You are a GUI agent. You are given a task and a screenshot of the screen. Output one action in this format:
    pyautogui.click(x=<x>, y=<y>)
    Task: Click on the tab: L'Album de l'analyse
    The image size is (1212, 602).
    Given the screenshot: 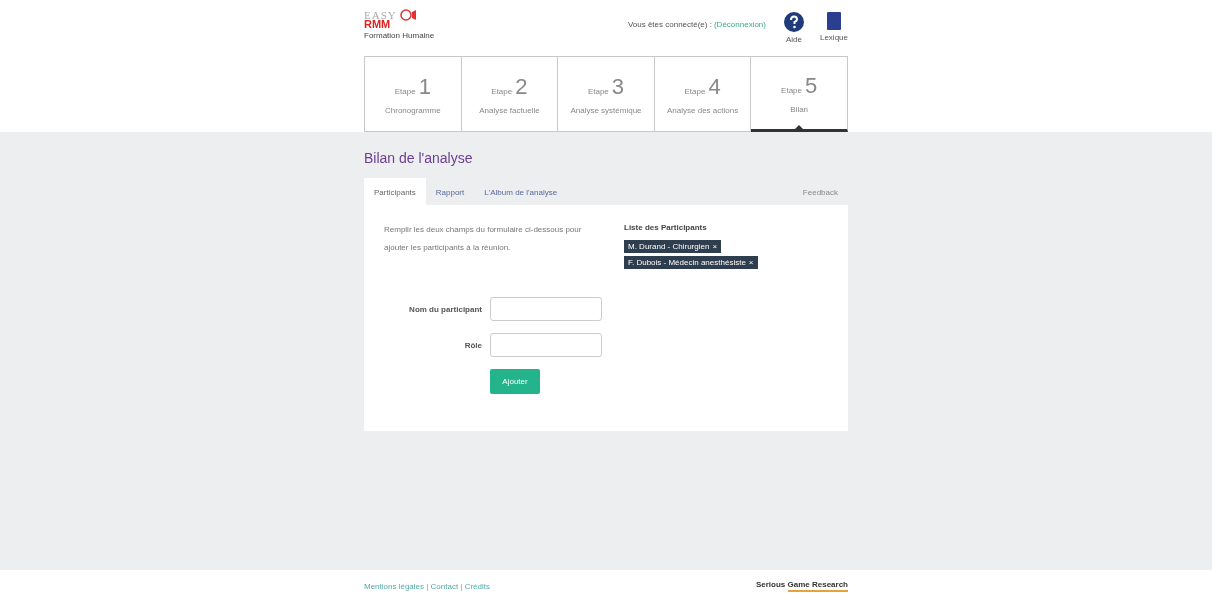 What is the action you would take?
    pyautogui.click(x=521, y=191)
    